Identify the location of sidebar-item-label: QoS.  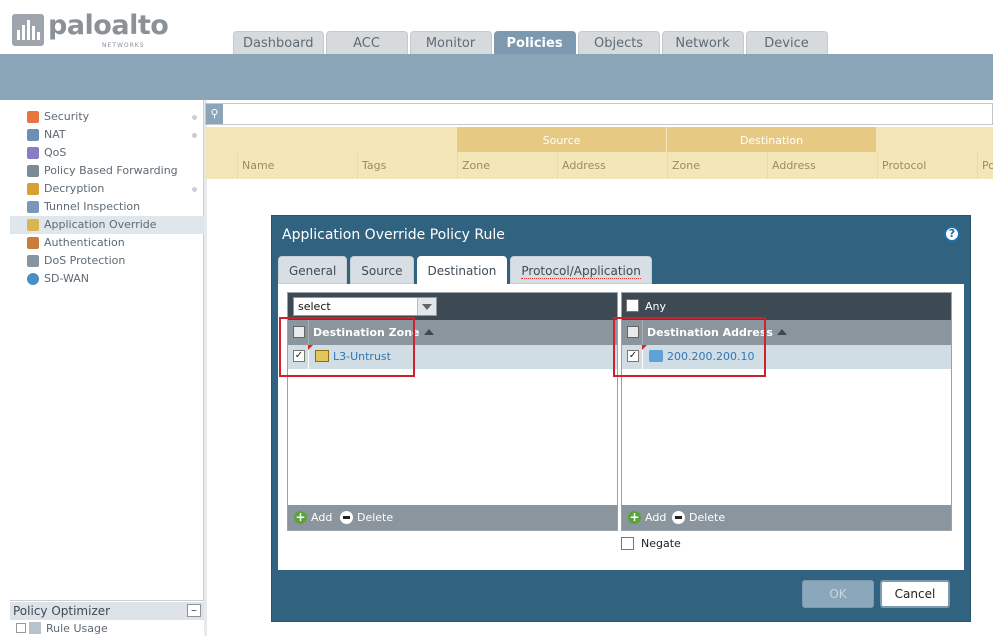
(55, 152).